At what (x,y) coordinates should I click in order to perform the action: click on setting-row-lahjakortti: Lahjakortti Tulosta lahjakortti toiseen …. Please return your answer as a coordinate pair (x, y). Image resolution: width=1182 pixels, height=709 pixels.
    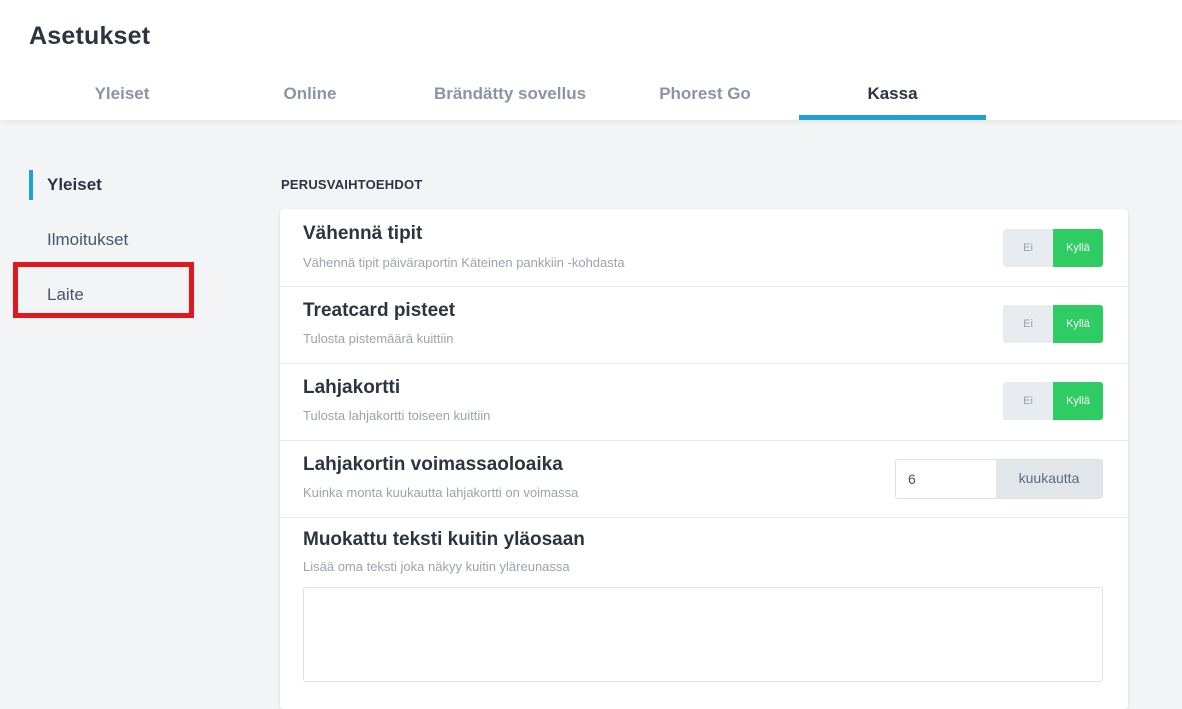
    Looking at the image, I should click on (704, 402).